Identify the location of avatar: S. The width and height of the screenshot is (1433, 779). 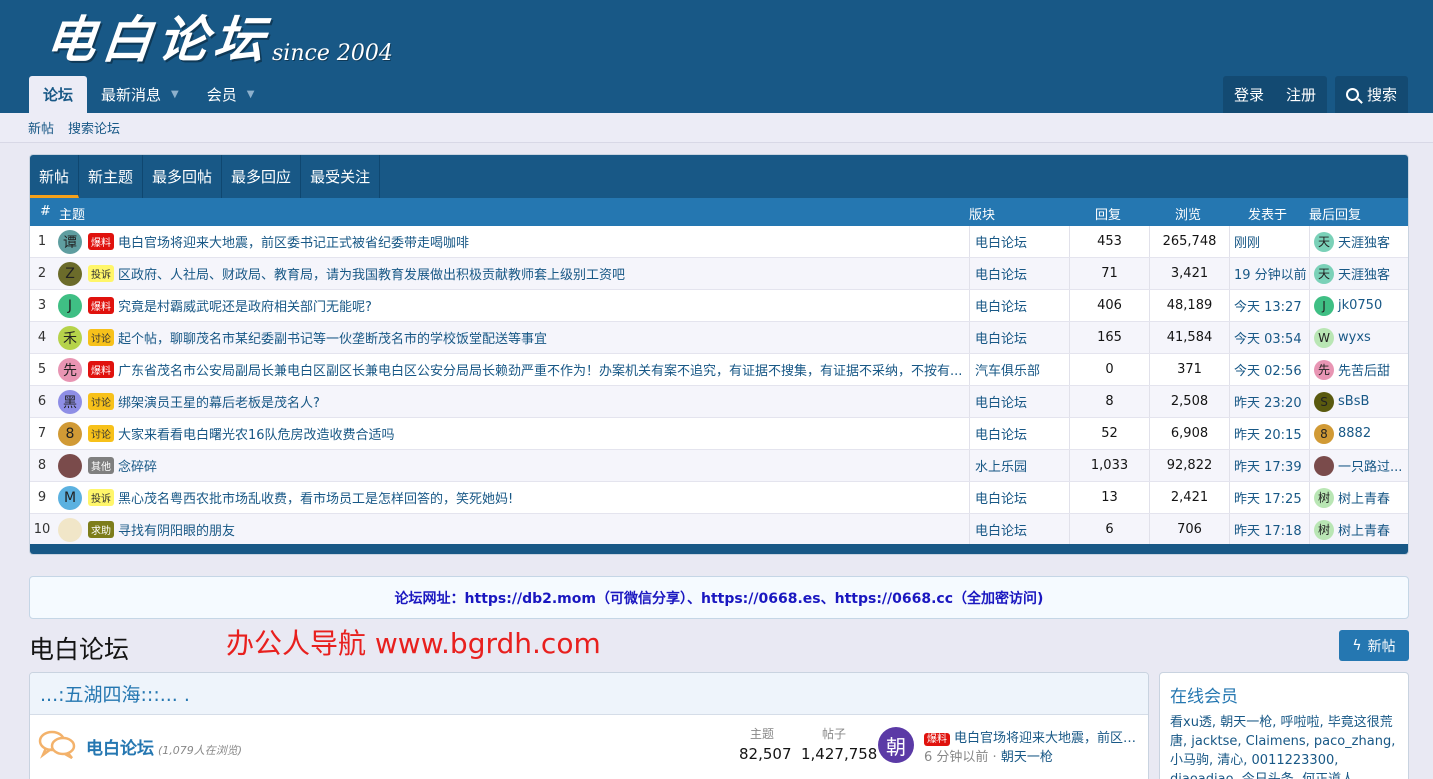
(1324, 401).